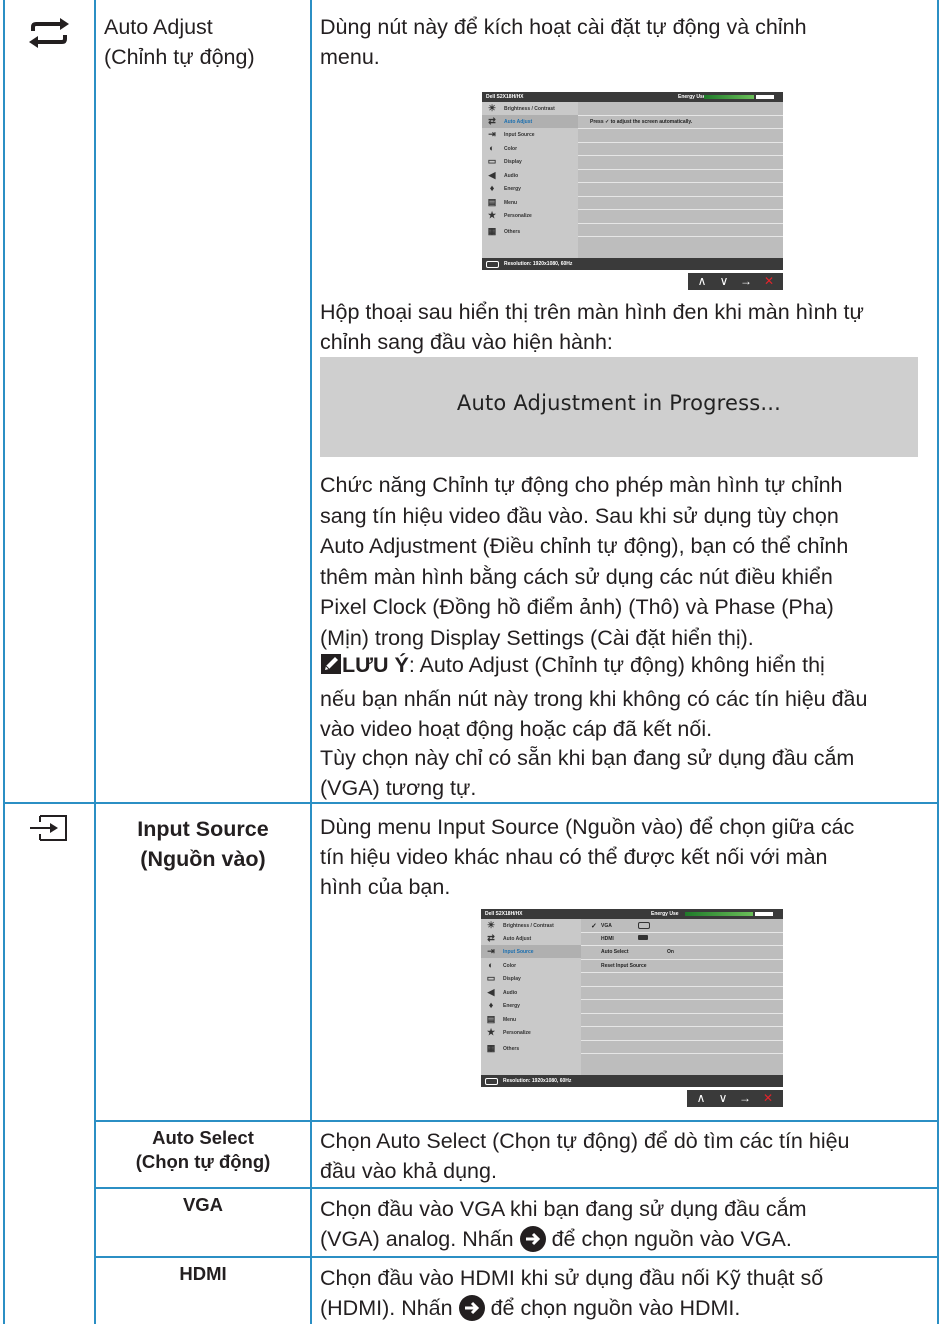  What do you see at coordinates (516, 1121) in the screenshot?
I see `row-divider-auto-select` at bounding box center [516, 1121].